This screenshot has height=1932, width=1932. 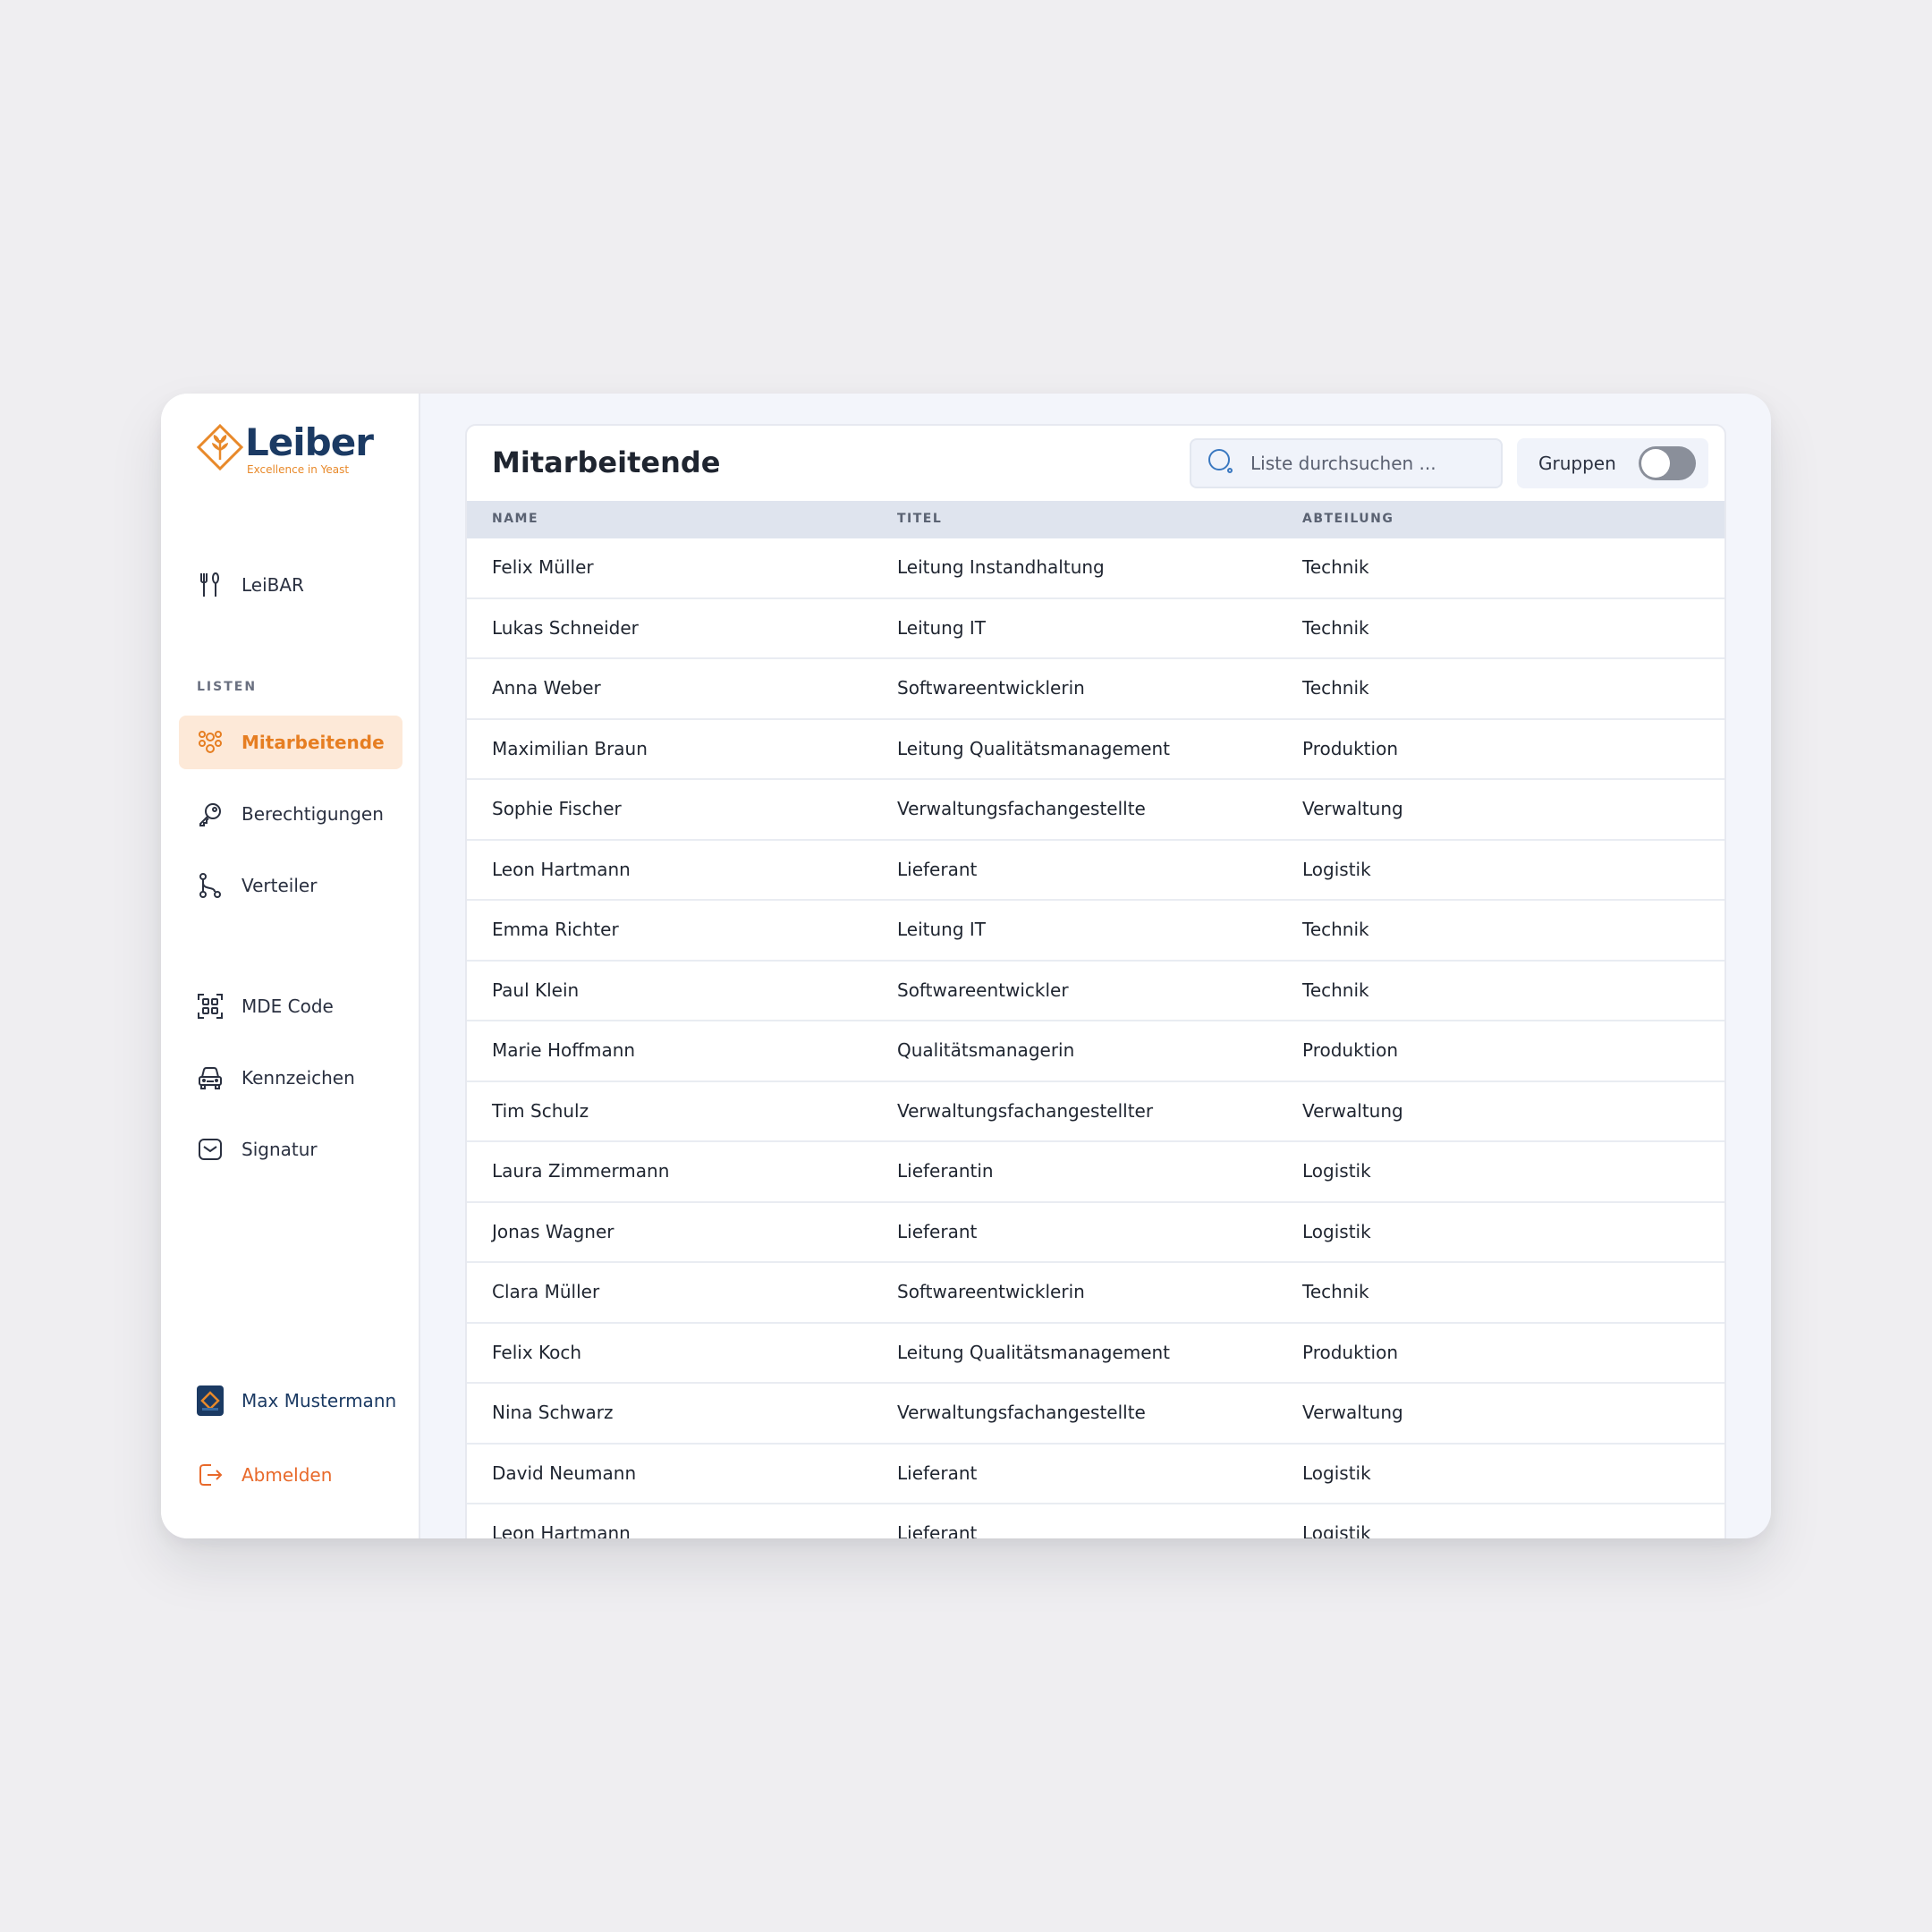 I want to click on table-row: Jonas Wagner Lieferant Logistik, so click(x=1095, y=1233).